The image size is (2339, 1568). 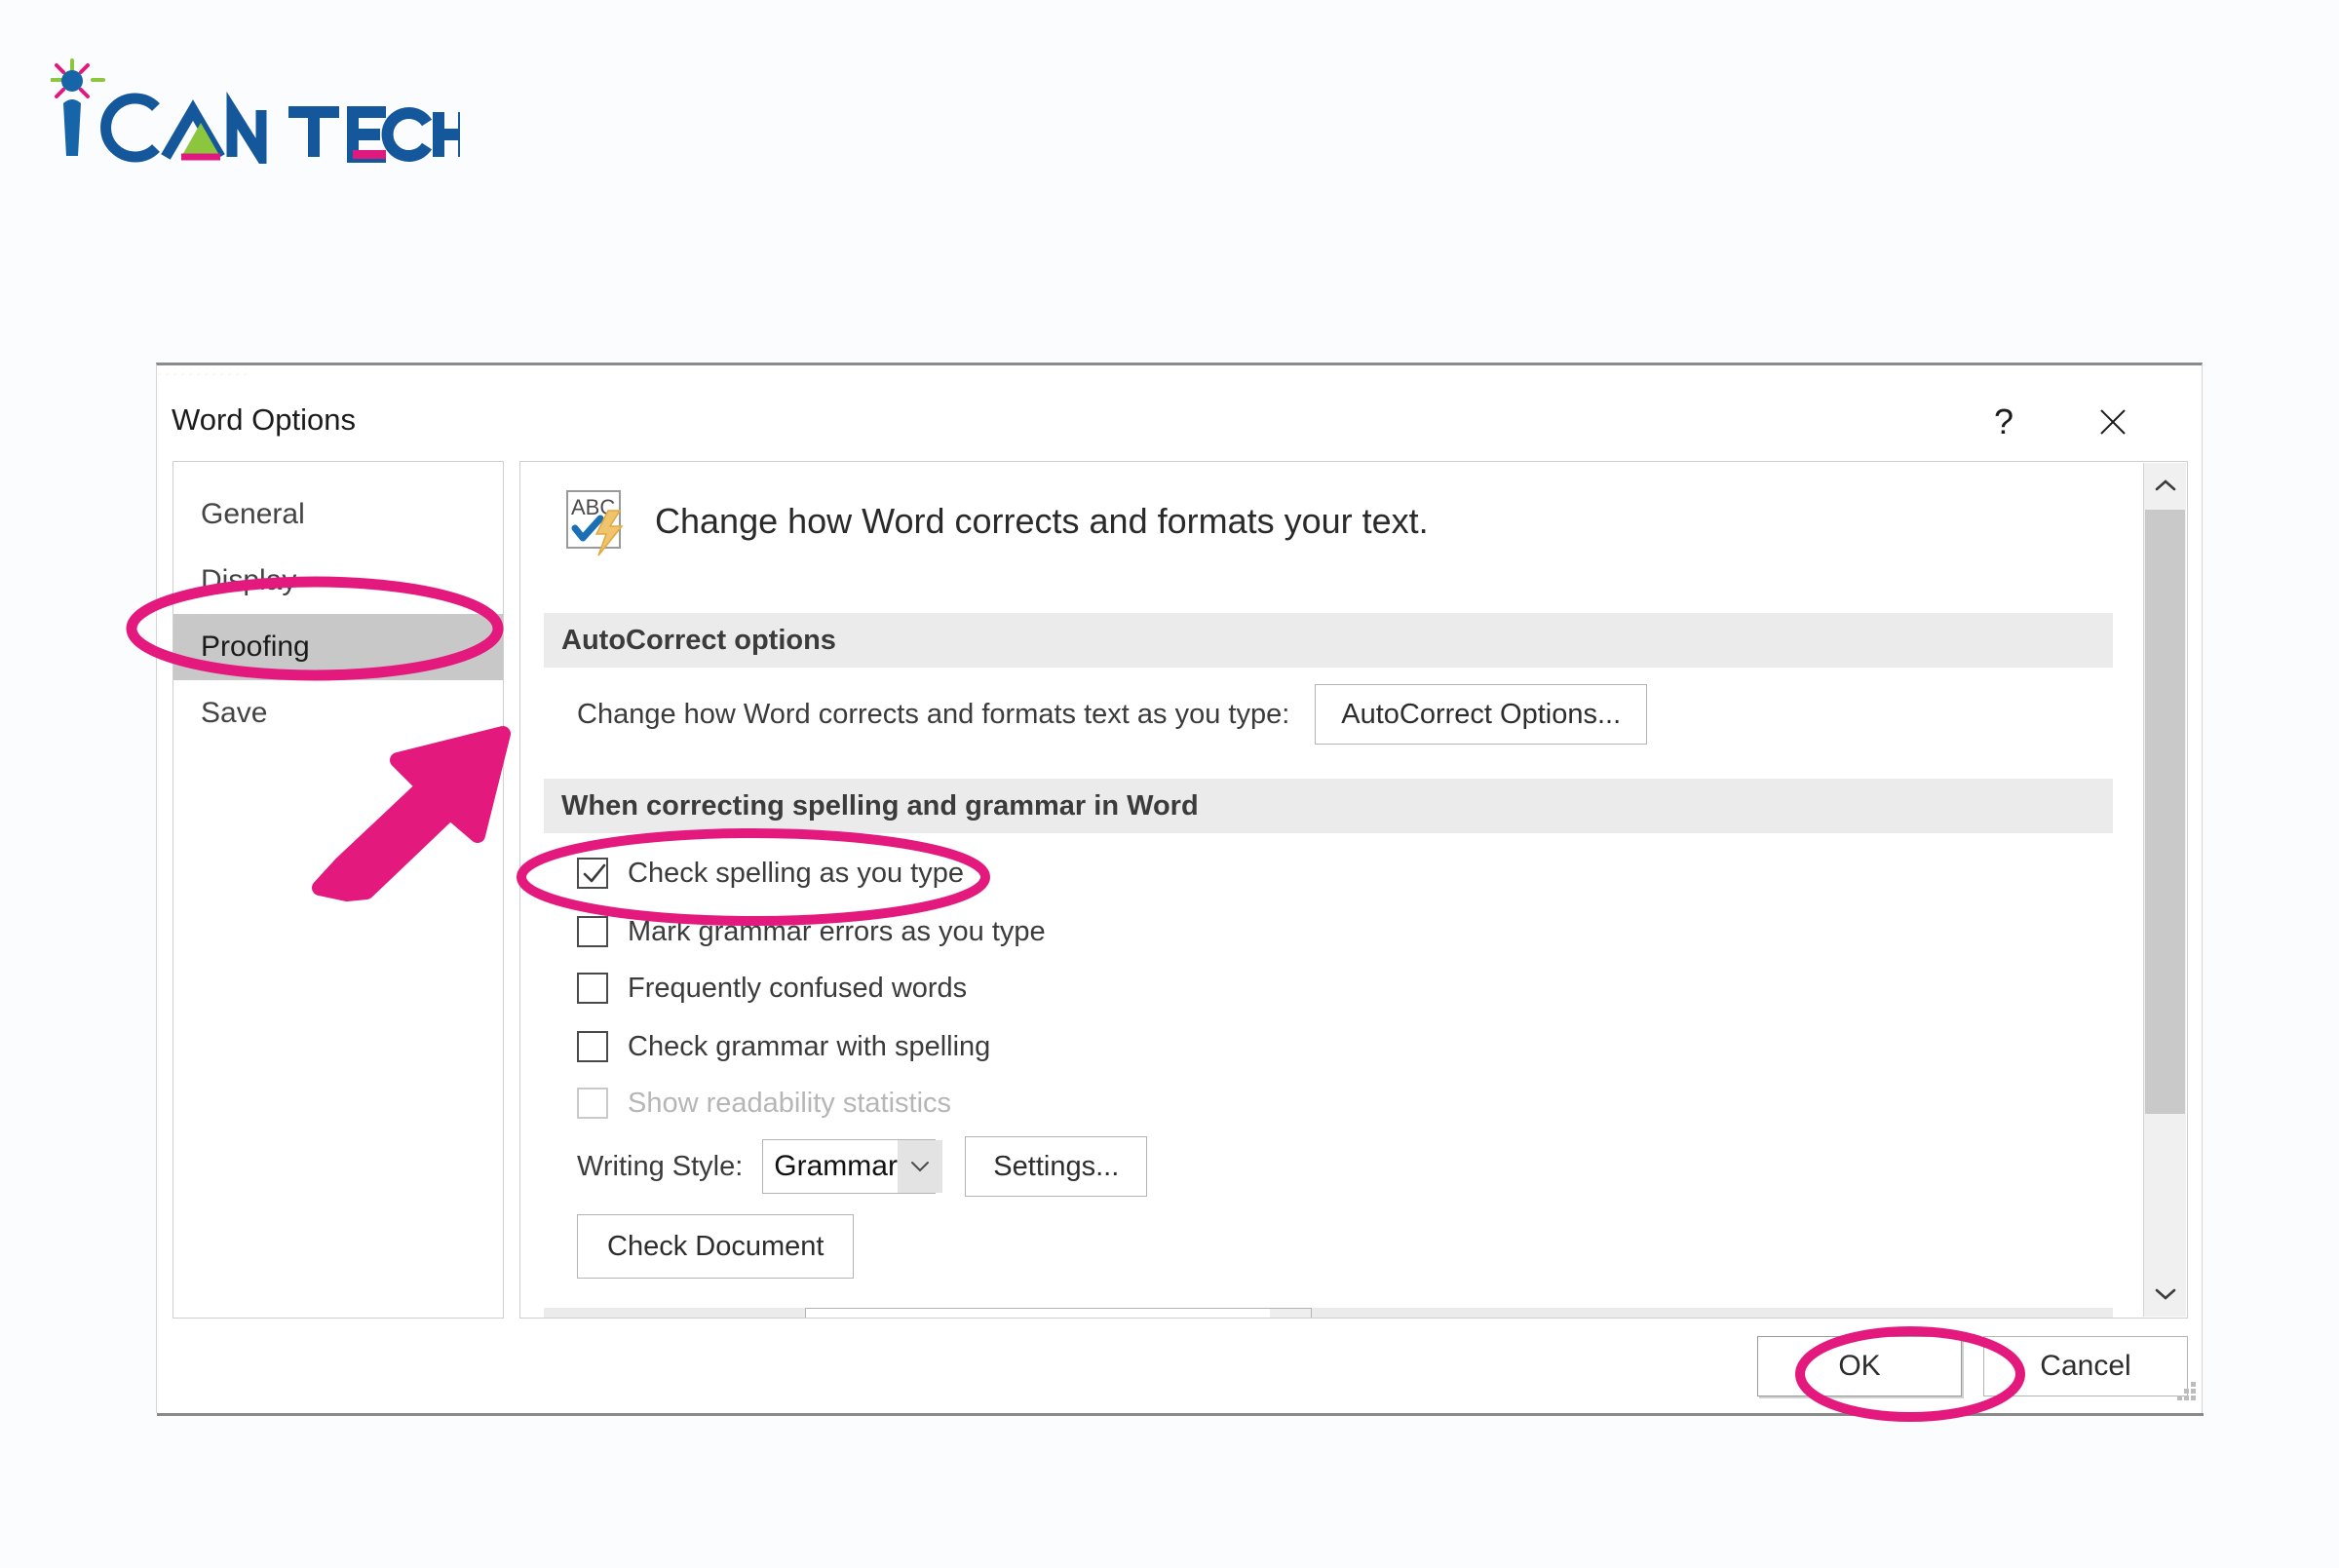 What do you see at coordinates (253, 514) in the screenshot?
I see `sidebar-item-label: General` at bounding box center [253, 514].